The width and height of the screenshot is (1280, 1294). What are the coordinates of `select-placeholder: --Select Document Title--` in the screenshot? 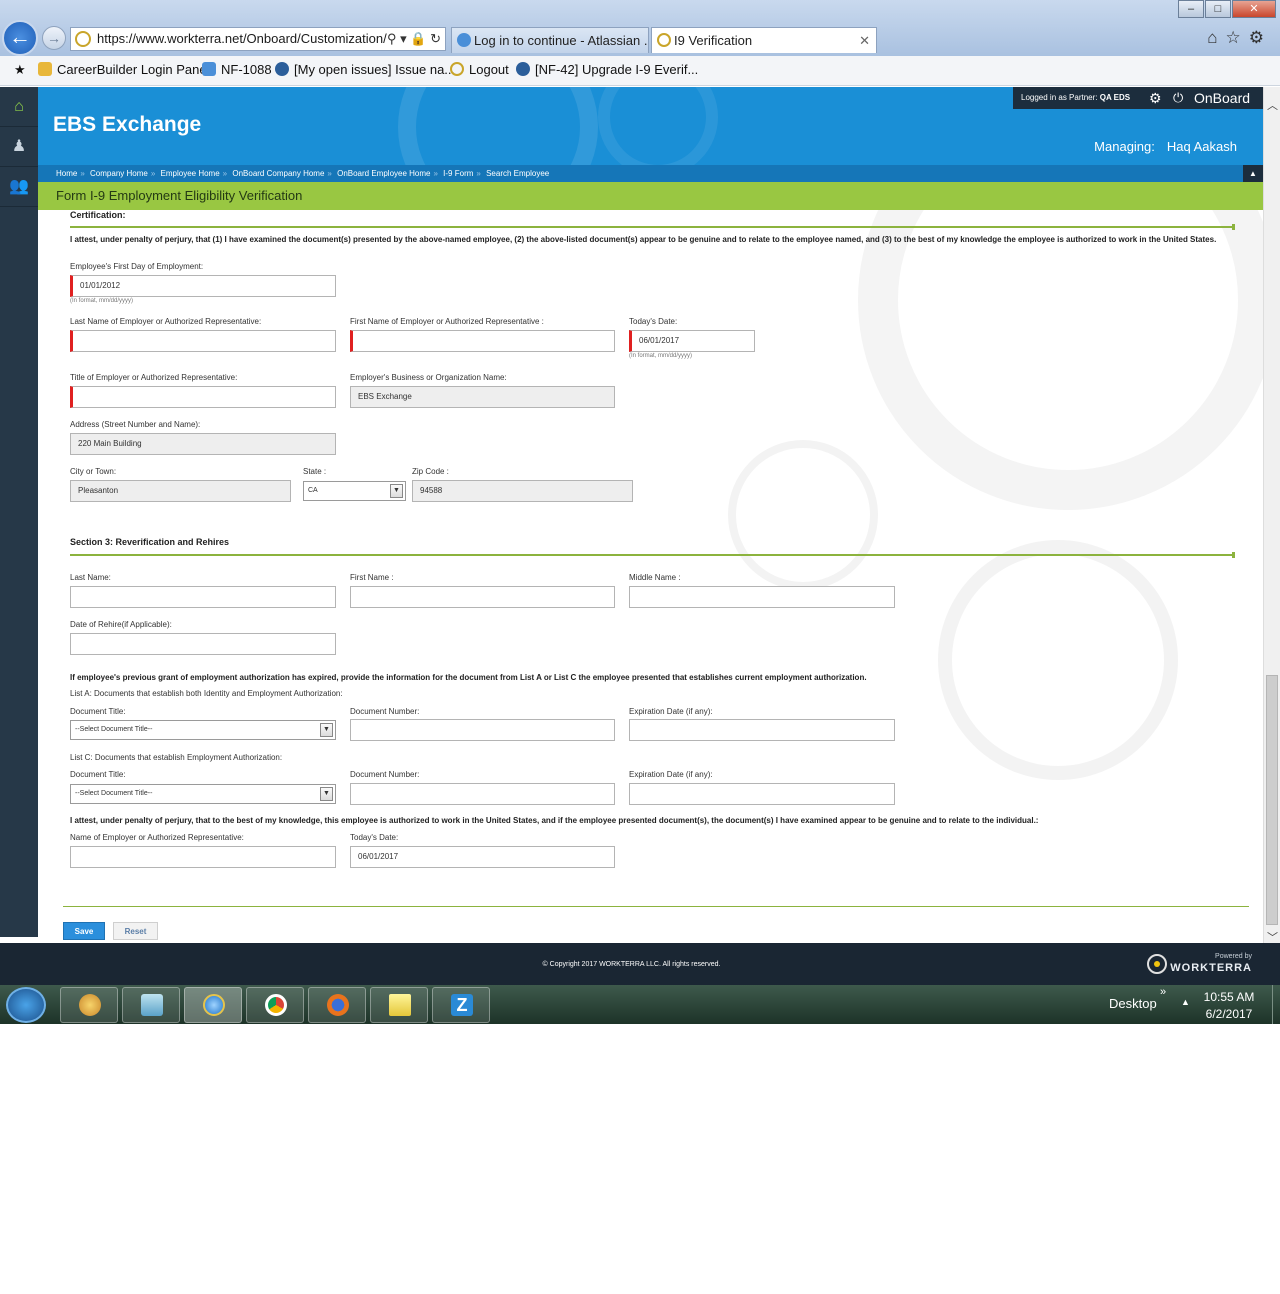 It's located at (114, 793).